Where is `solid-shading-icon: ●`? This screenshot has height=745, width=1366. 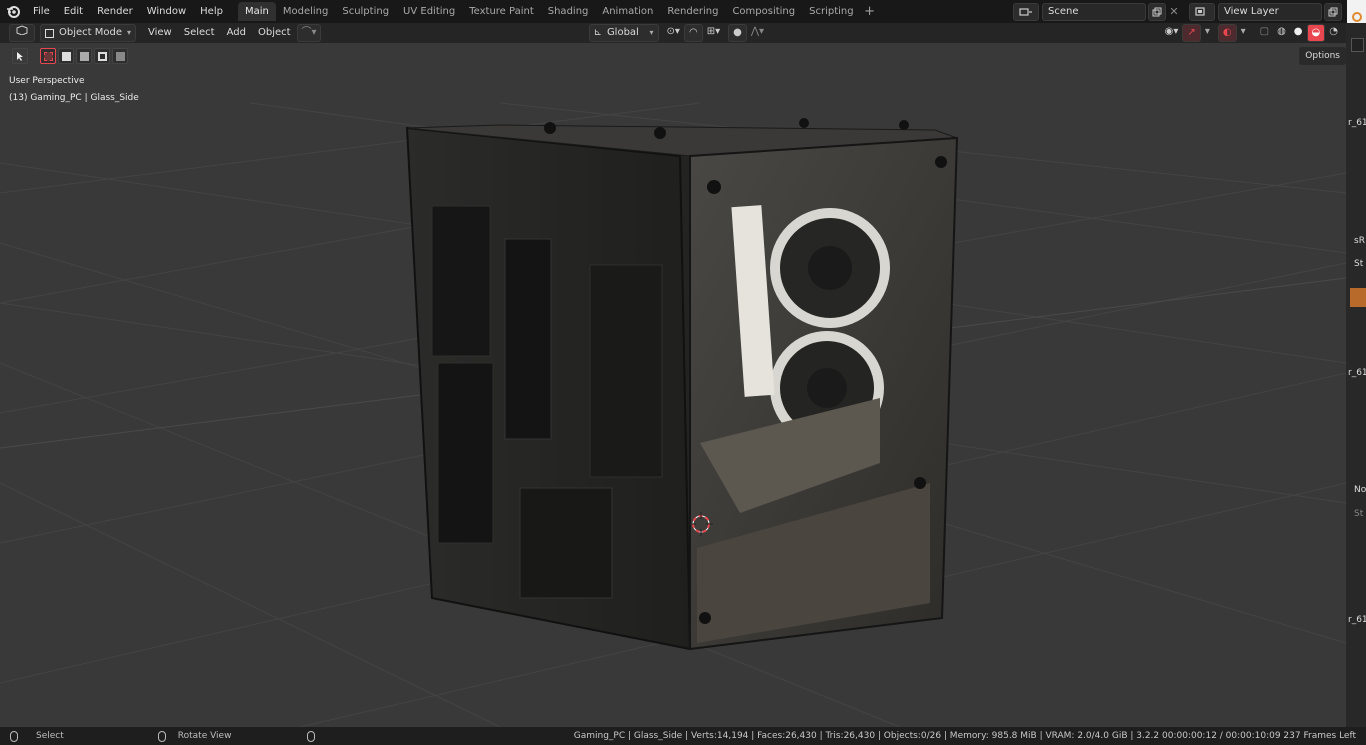 solid-shading-icon: ● is located at coordinates (1298, 33).